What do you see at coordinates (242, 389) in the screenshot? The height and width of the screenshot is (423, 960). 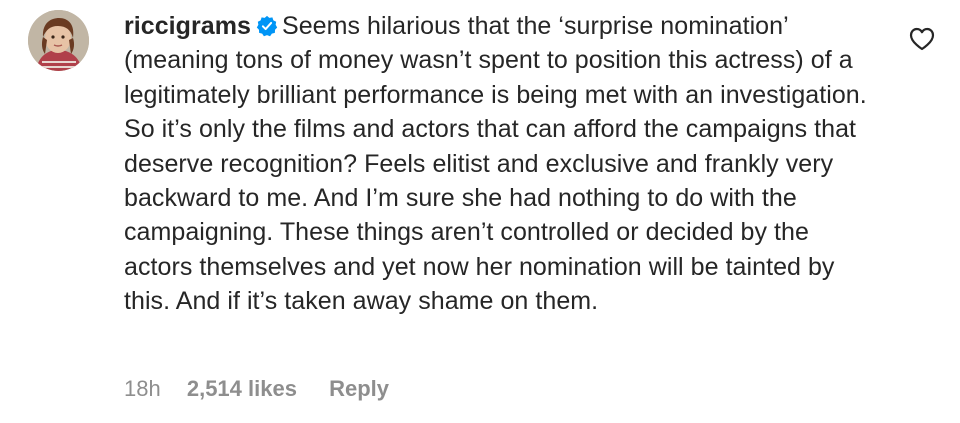 I see `likes-count-button: 2,514 likes` at bounding box center [242, 389].